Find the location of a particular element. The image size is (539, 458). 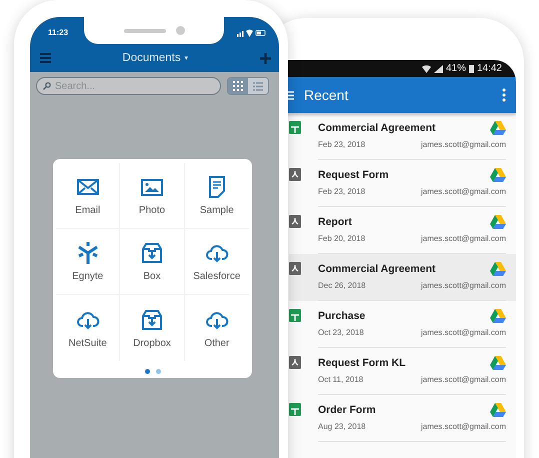

status-icons is located at coordinates (252, 32).